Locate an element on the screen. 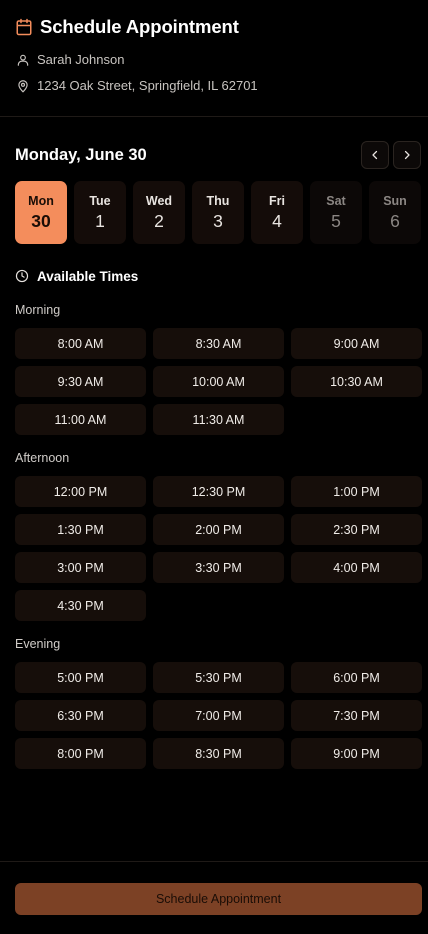  chevron-left-icon is located at coordinates (375, 155).